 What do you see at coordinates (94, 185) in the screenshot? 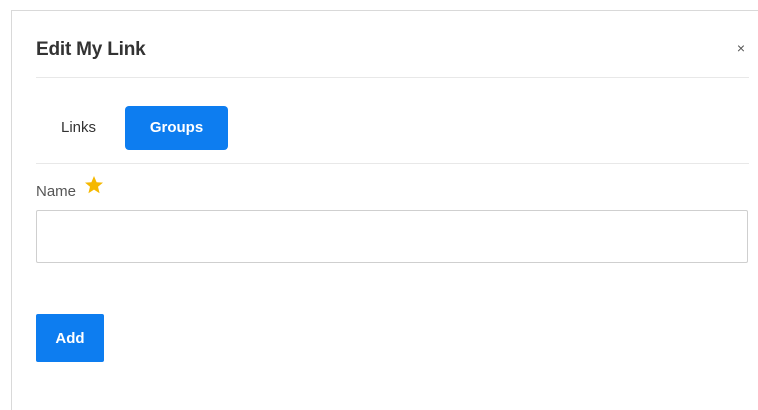
I see `star-icon` at bounding box center [94, 185].